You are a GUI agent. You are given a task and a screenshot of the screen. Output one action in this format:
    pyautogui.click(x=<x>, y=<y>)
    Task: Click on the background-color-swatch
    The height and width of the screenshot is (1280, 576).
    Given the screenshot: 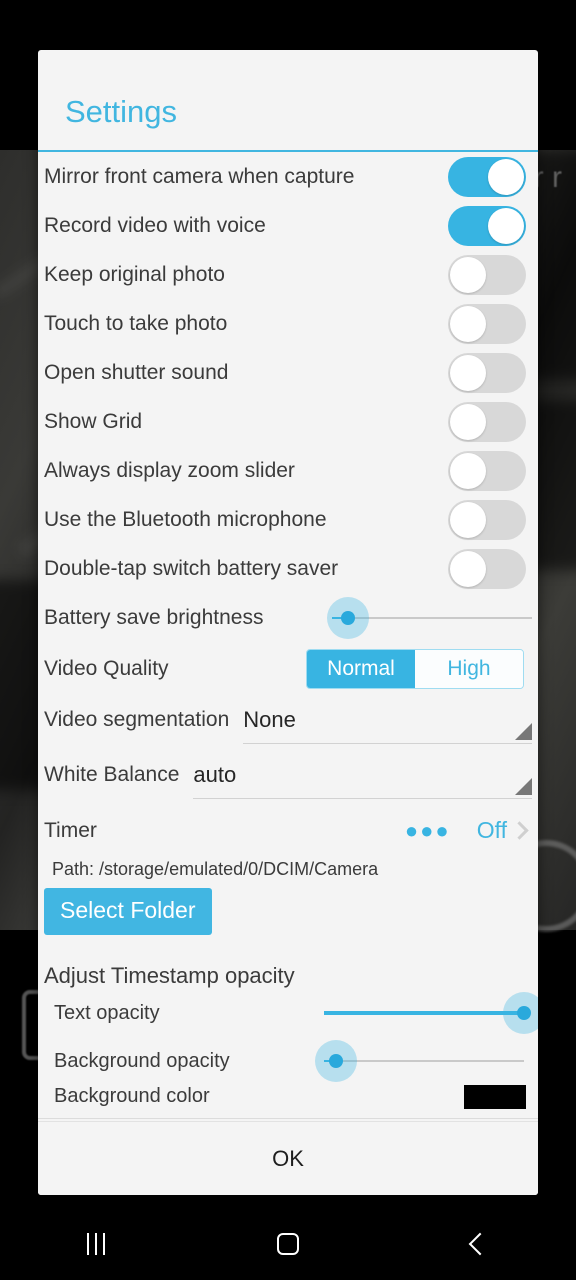 What is the action you would take?
    pyautogui.click(x=495, y=1097)
    